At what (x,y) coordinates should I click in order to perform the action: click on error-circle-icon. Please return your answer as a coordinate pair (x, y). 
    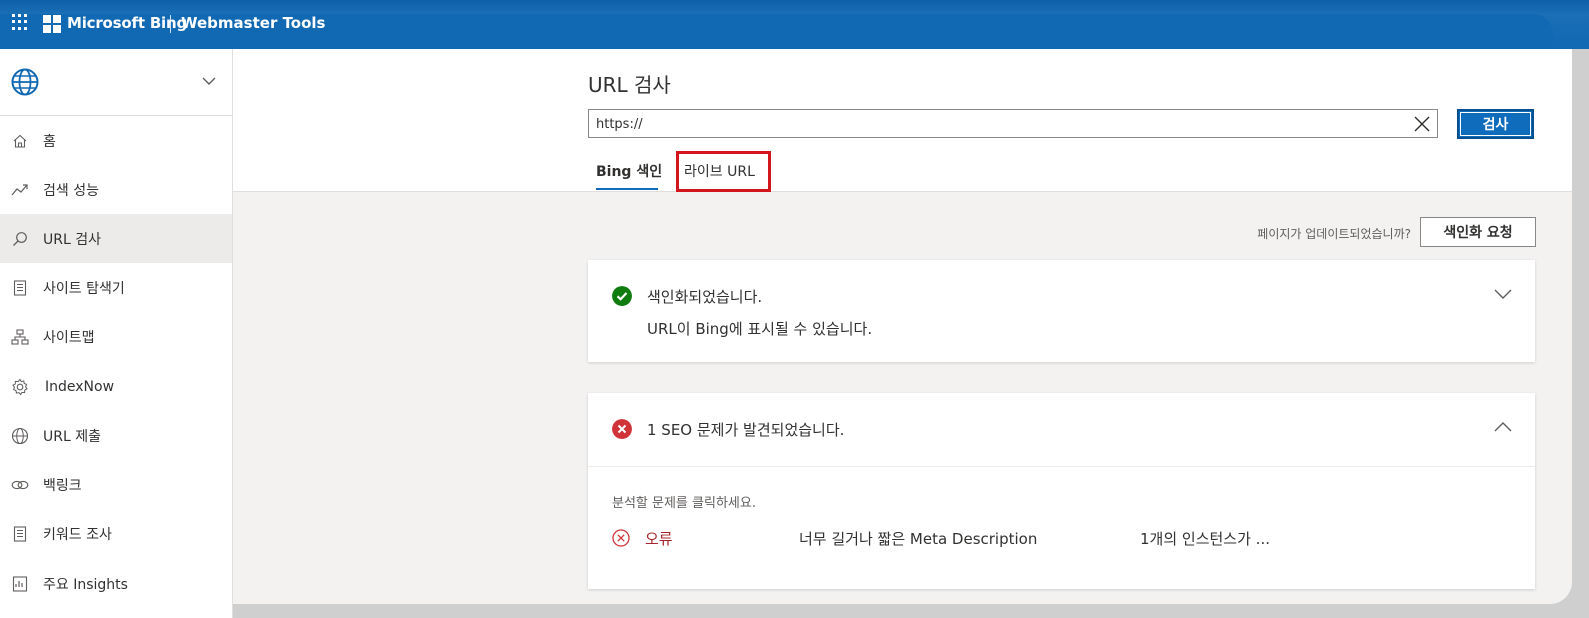
    Looking at the image, I should click on (622, 429).